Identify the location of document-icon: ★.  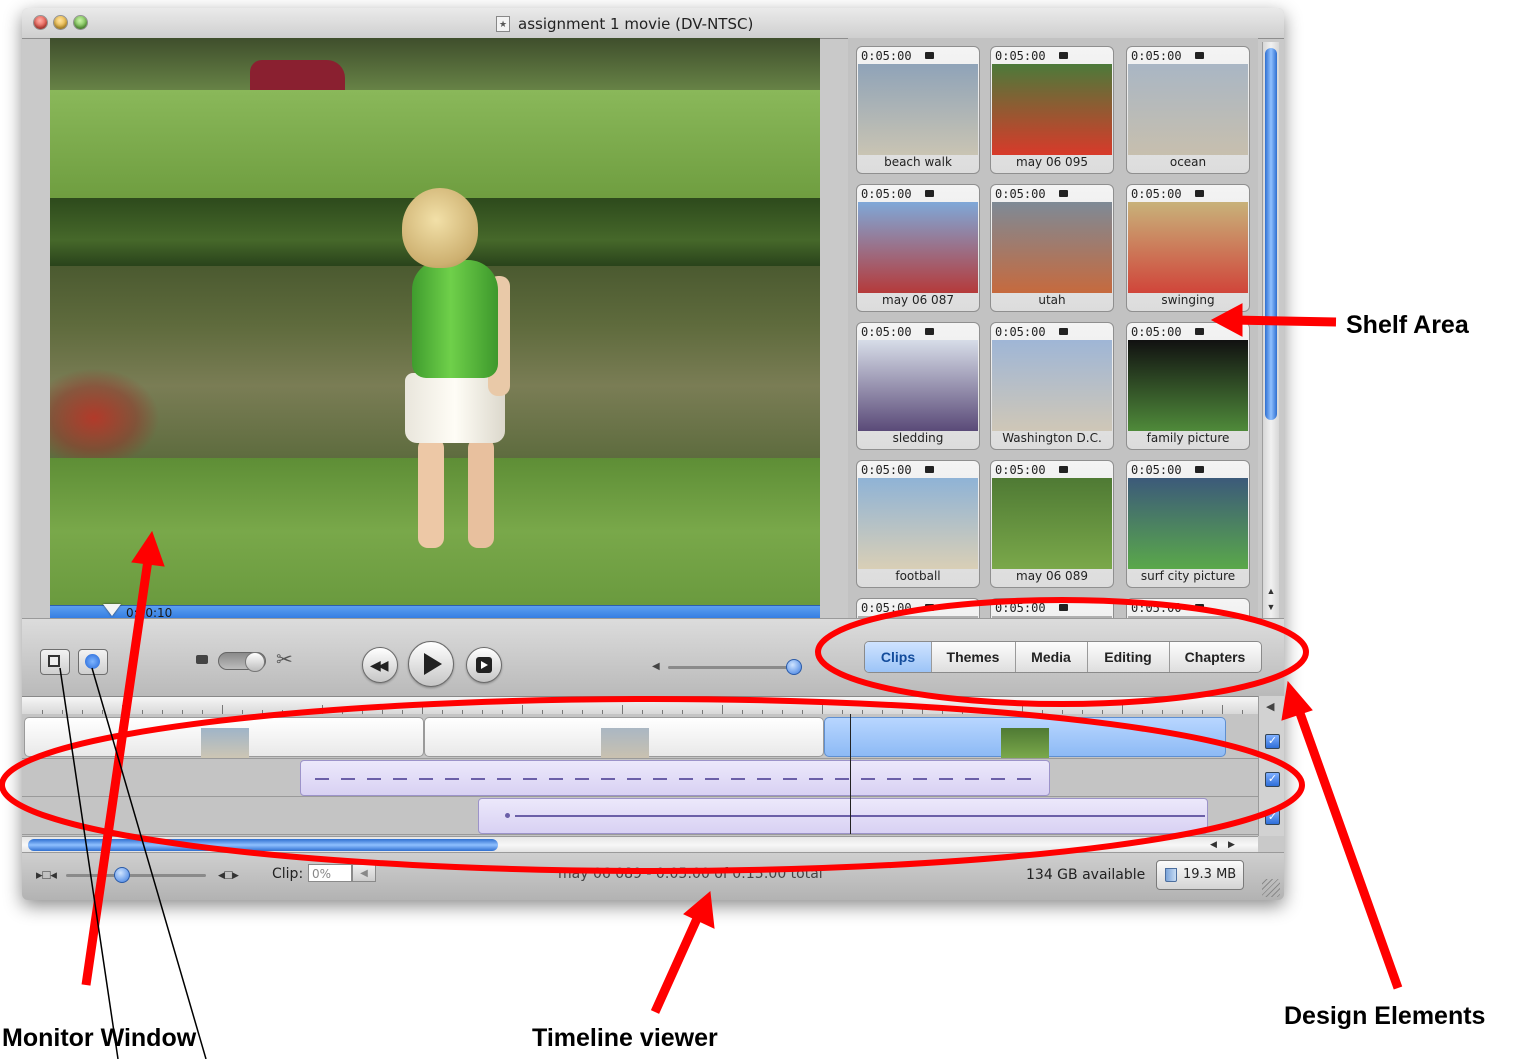
(503, 24).